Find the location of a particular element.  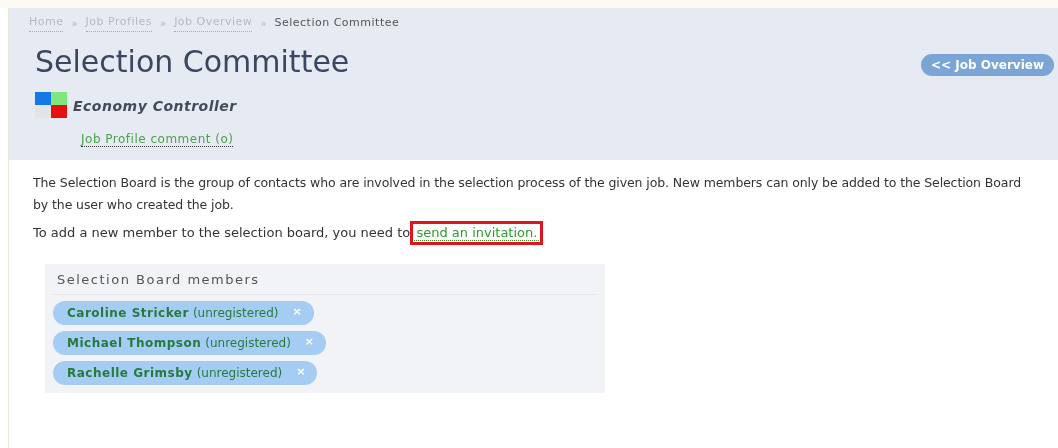

page-title: Selection Committee is located at coordinates (192, 62).